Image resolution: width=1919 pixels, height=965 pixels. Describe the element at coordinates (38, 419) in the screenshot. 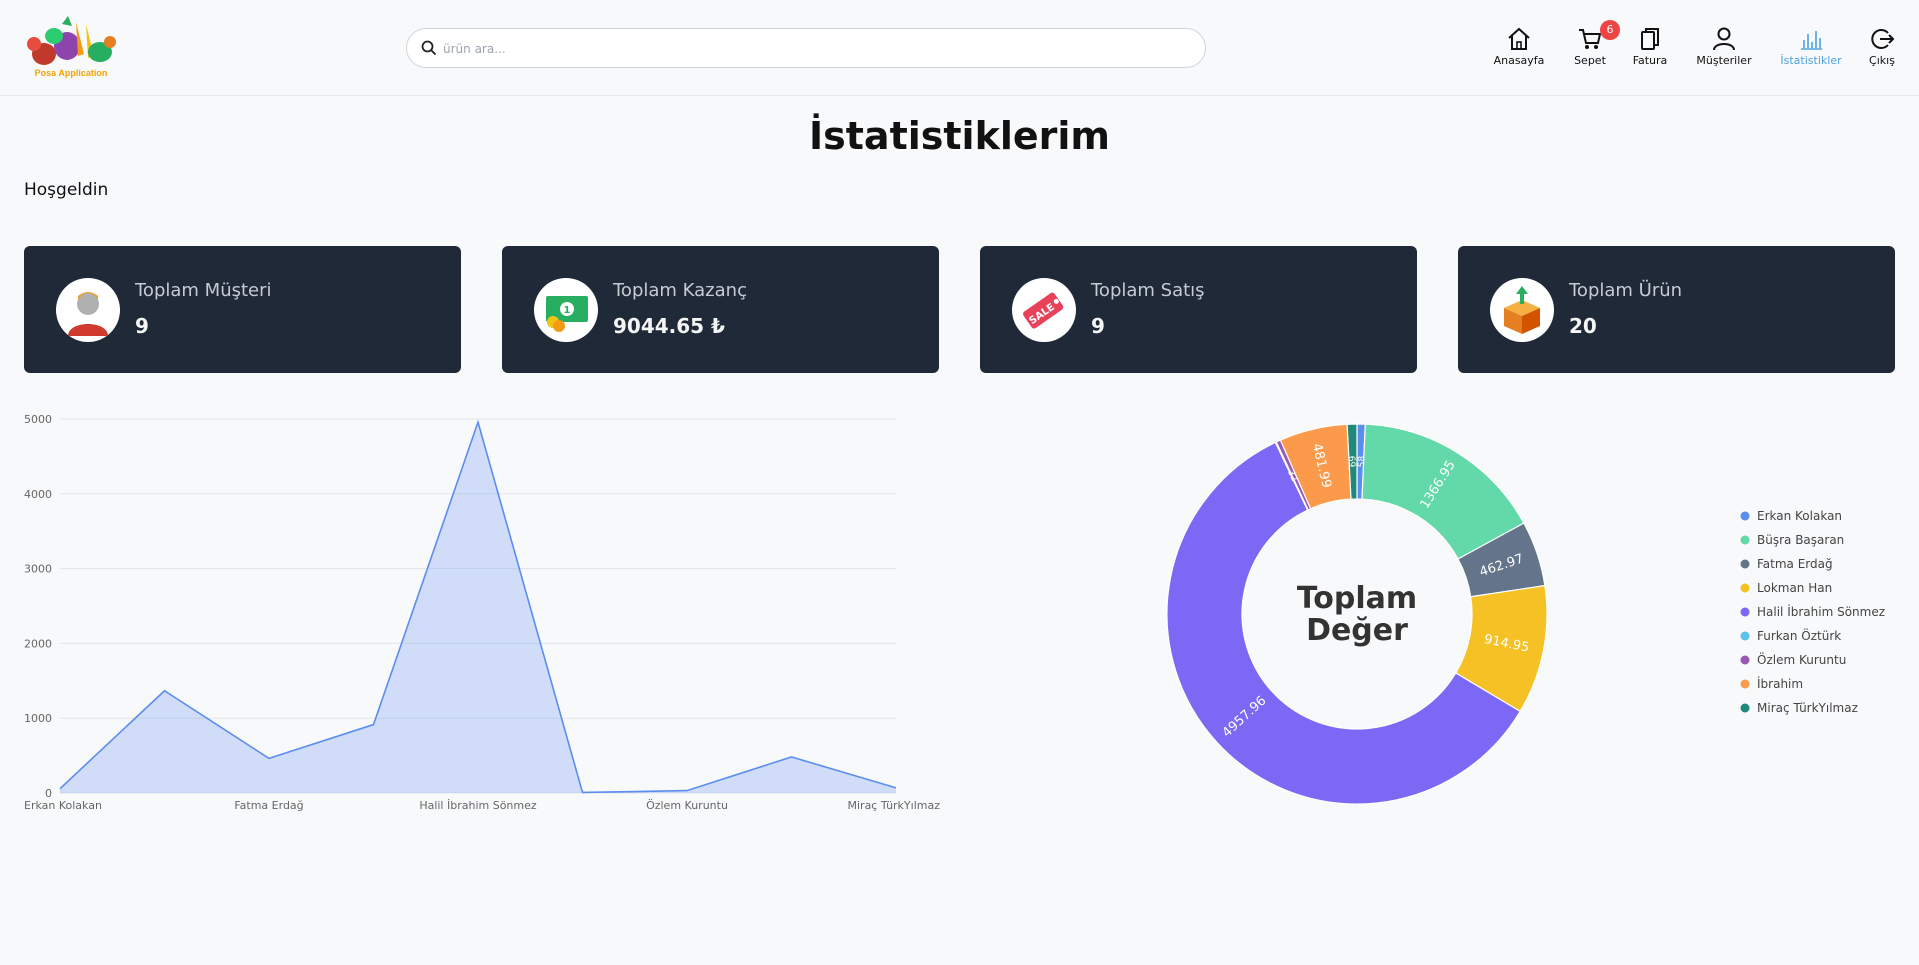

I see `y-tick-label: 5000` at that location.